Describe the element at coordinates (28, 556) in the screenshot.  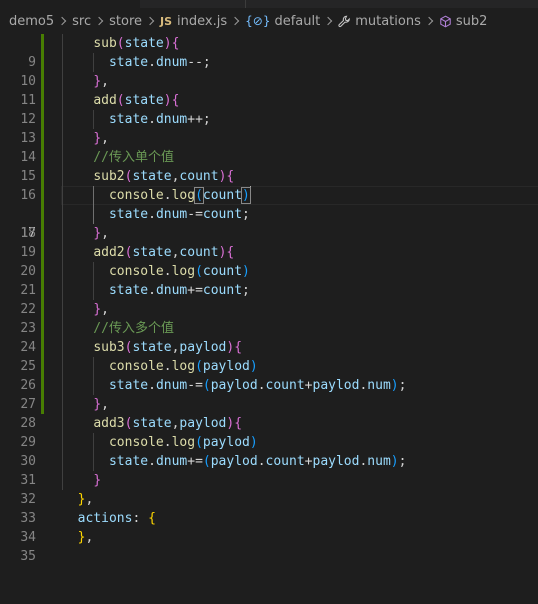
I see `line-number: 35` at that location.